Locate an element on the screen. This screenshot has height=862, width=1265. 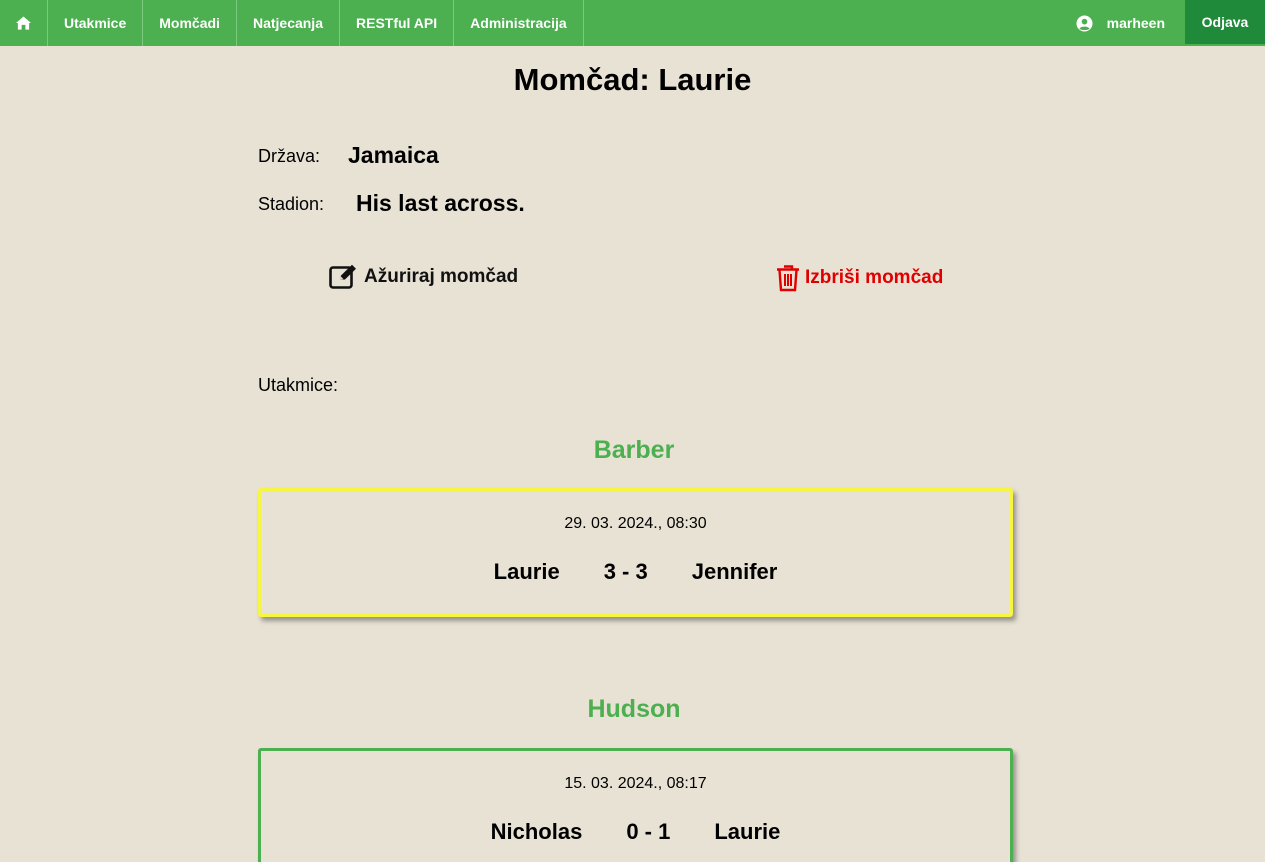
match-result: Laurie 3 - 3 Jennifer is located at coordinates (635, 572).